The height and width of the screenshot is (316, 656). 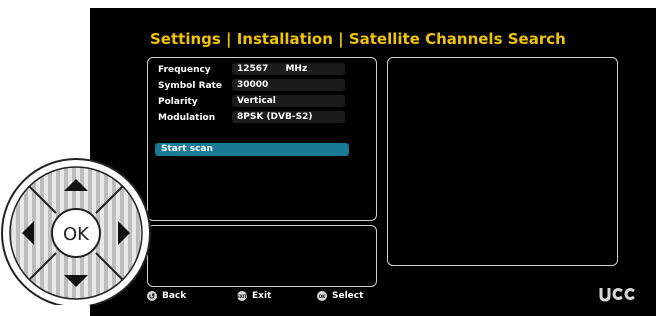 I want to click on dpad-remote: OK, so click(x=76, y=231).